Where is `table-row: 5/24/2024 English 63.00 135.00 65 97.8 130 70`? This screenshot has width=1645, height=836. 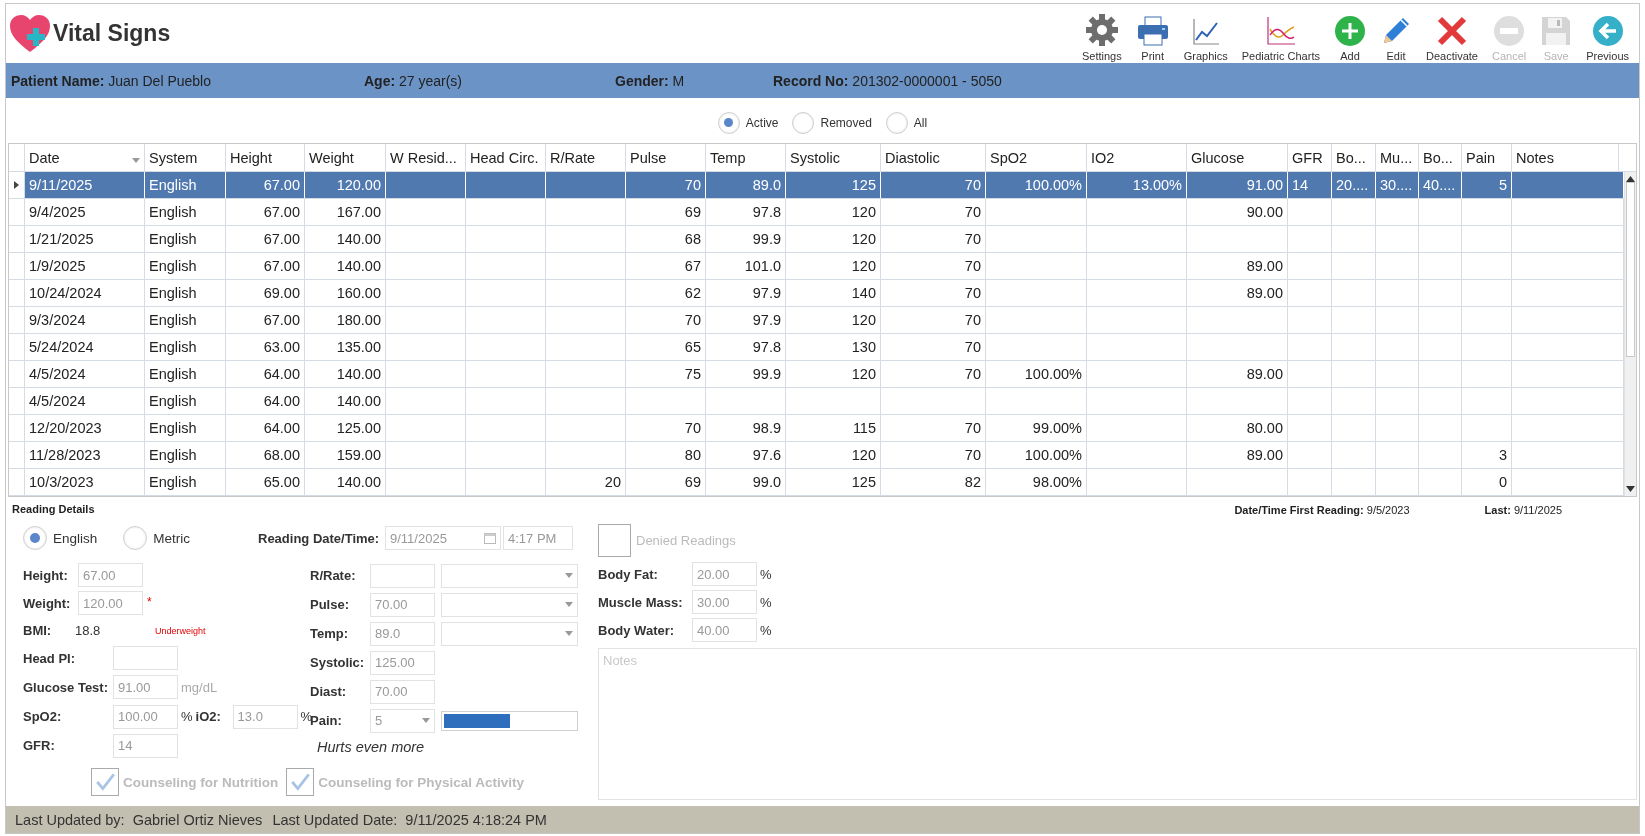 table-row: 5/24/2024 English 63.00 135.00 65 97.8 130 70 is located at coordinates (816, 347).